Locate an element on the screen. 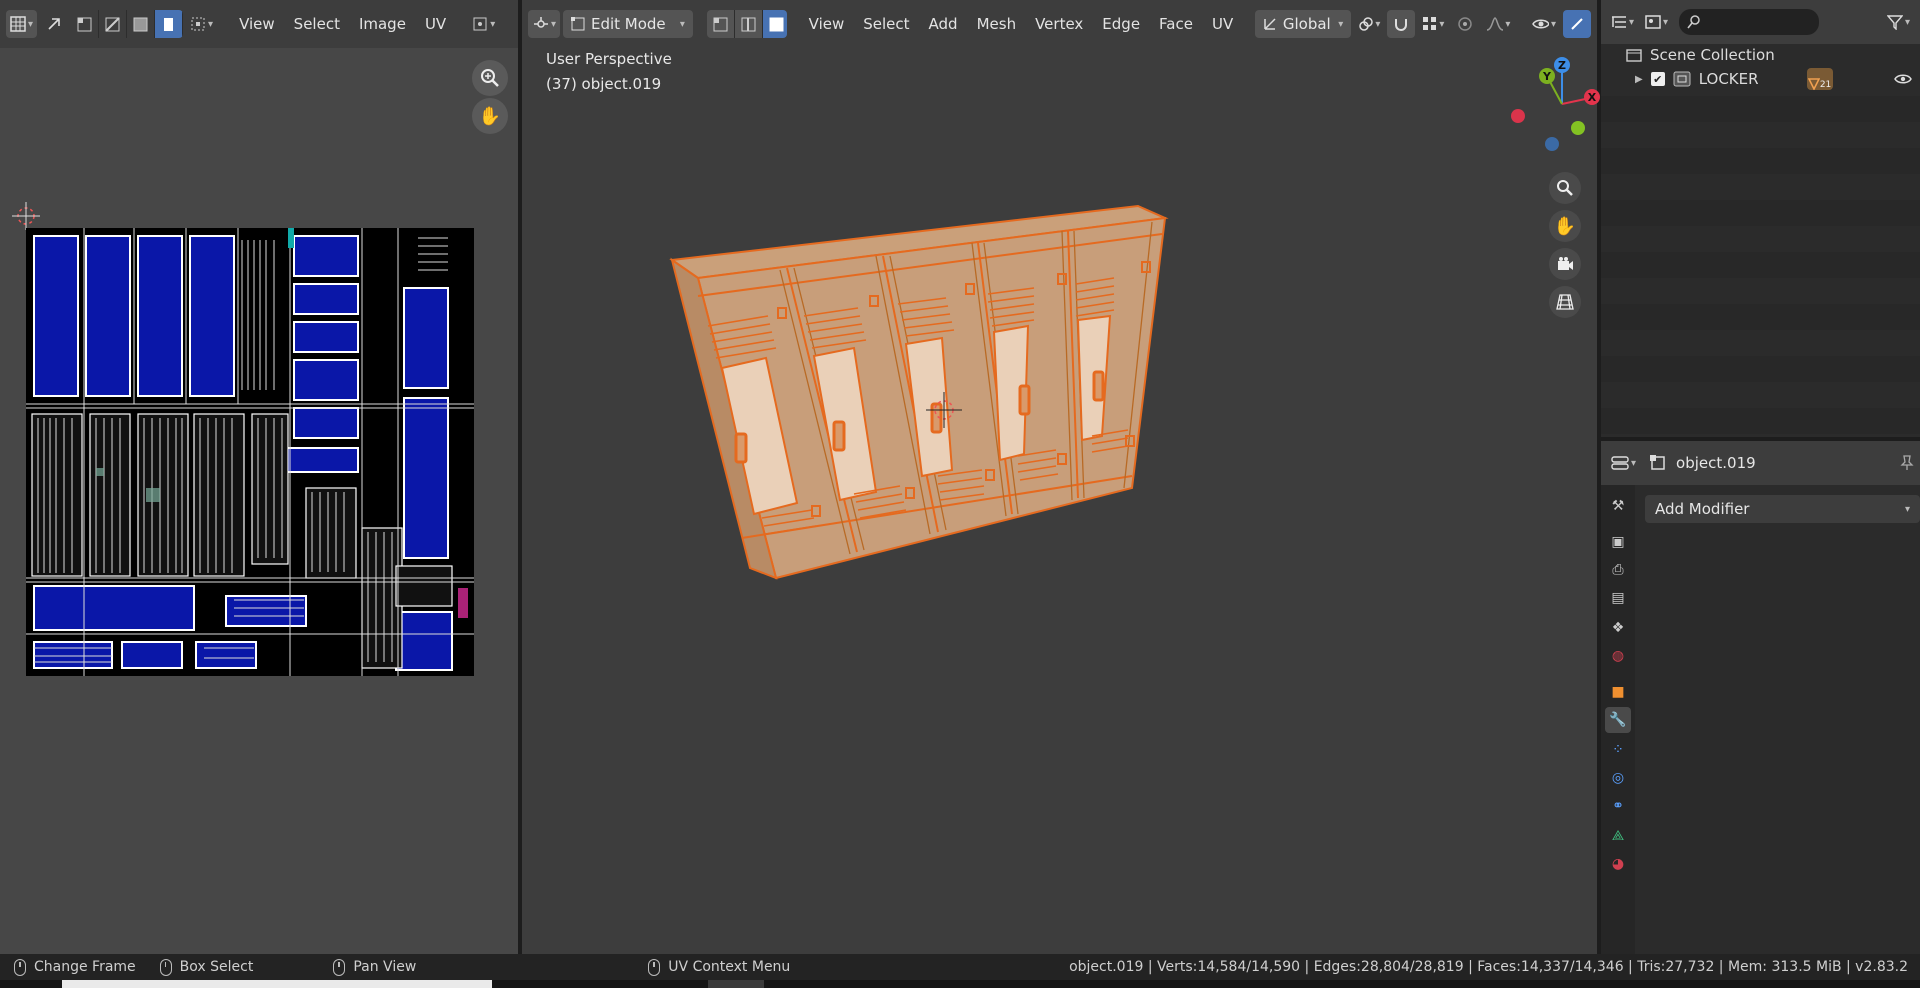 Image resolution: width=1920 pixels, height=988 pixels. edge-select-button is located at coordinates (748, 24).